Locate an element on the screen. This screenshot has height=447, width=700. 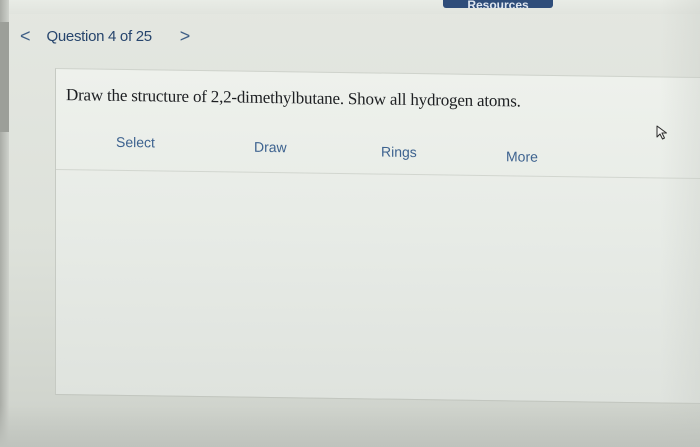
bottom-shadow is located at coordinates (350, 426).